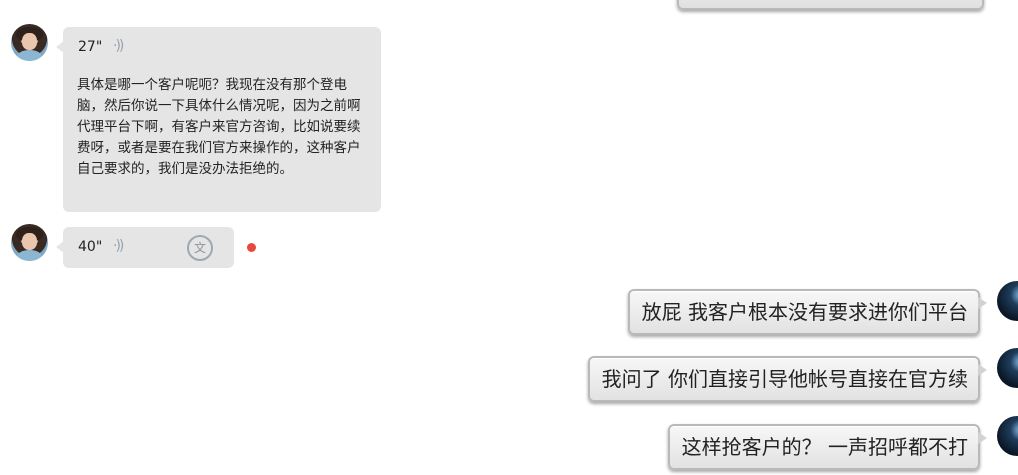 This screenshot has height=475, width=1018. I want to click on translate-icon: 文, so click(200, 248).